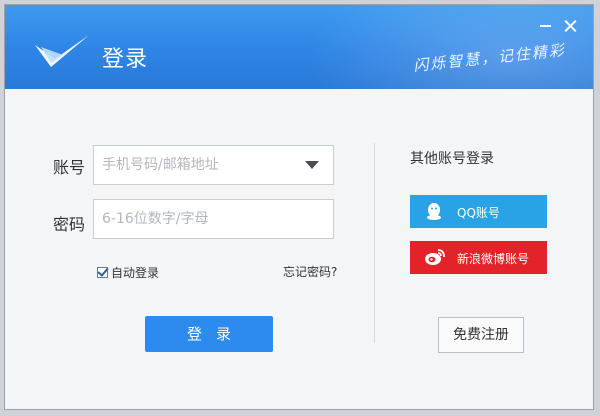 Image resolution: width=600 pixels, height=416 pixels. Describe the element at coordinates (374, 243) in the screenshot. I see `vertical-divider` at that location.